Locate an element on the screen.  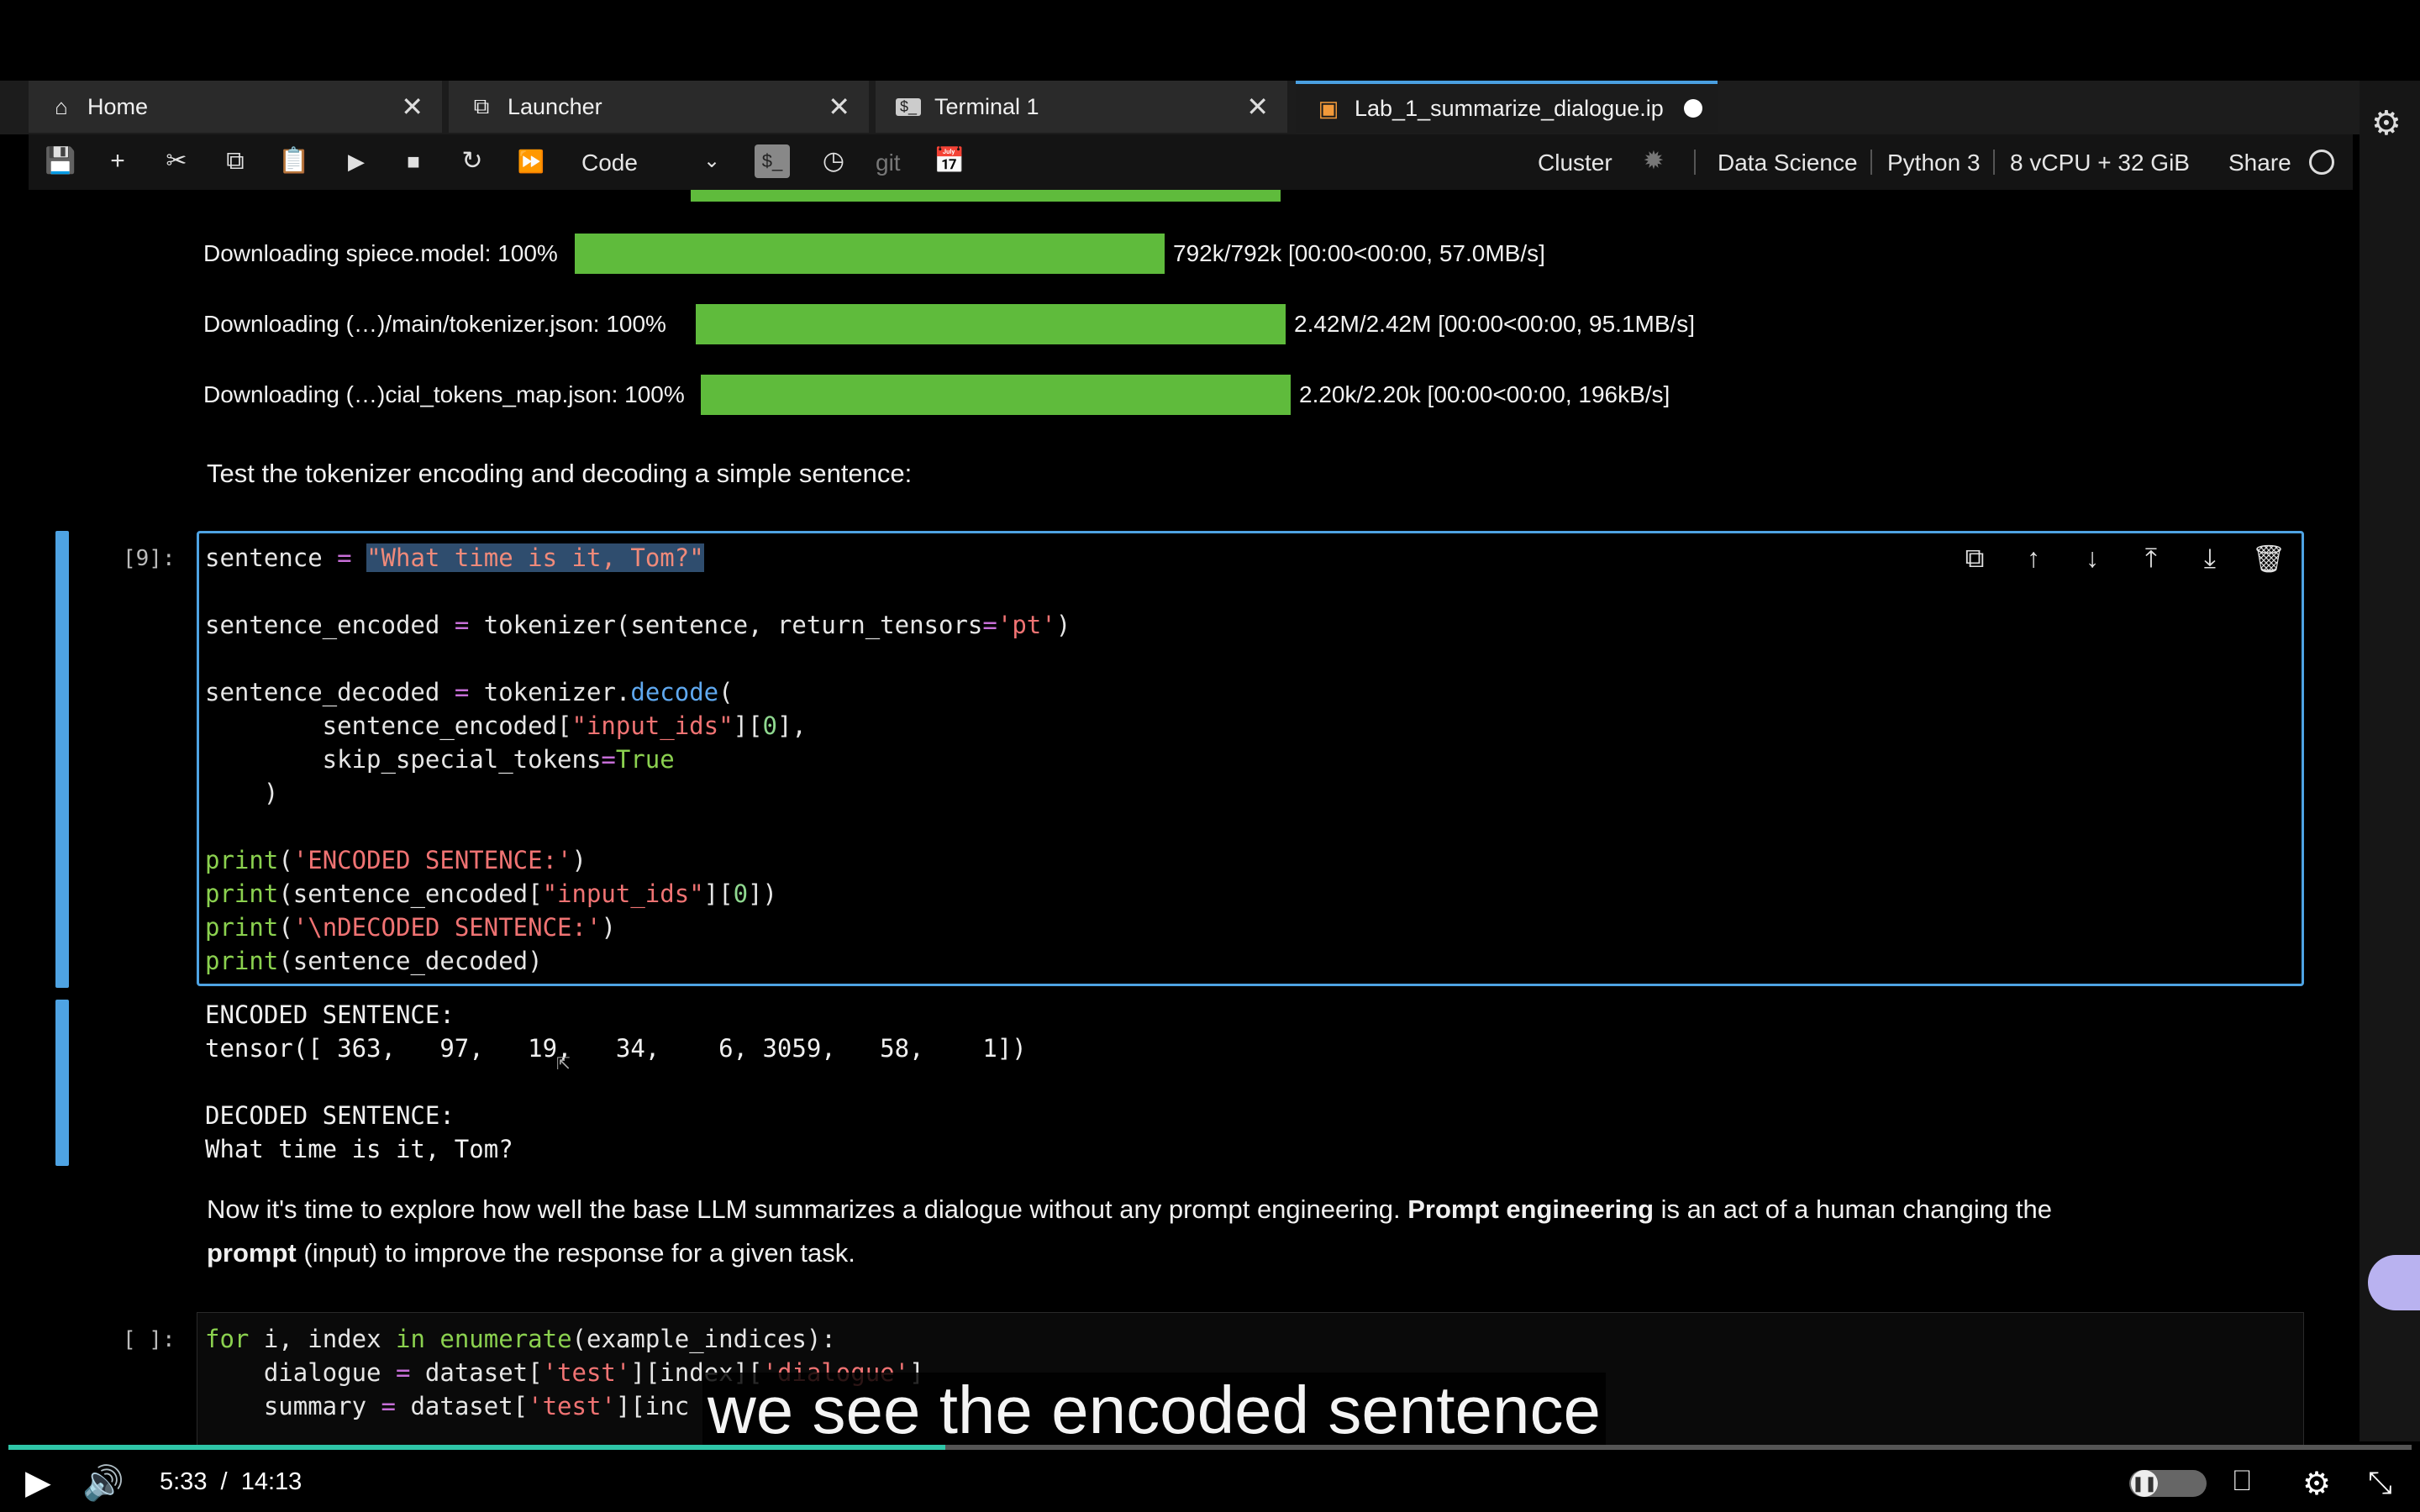
tab-launcher: ⧉ Launcher ✕ is located at coordinates (659, 107).